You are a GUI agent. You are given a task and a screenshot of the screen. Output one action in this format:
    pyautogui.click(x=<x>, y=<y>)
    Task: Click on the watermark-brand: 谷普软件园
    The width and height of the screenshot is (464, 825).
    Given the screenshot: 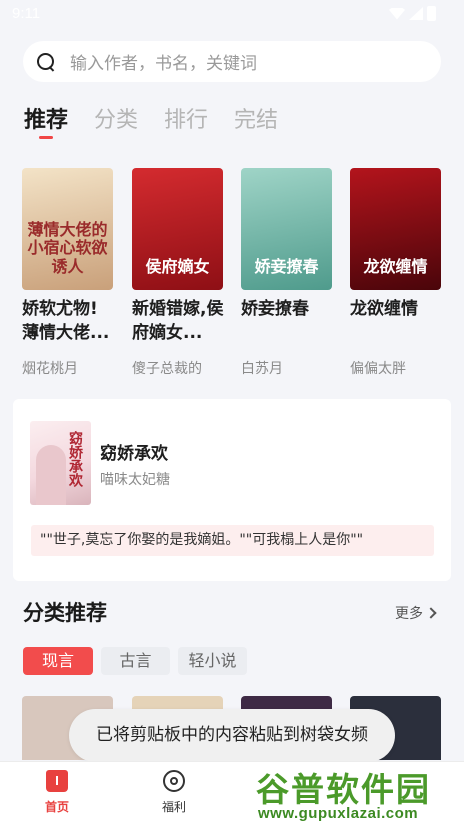 What is the action you would take?
    pyautogui.click(x=343, y=789)
    